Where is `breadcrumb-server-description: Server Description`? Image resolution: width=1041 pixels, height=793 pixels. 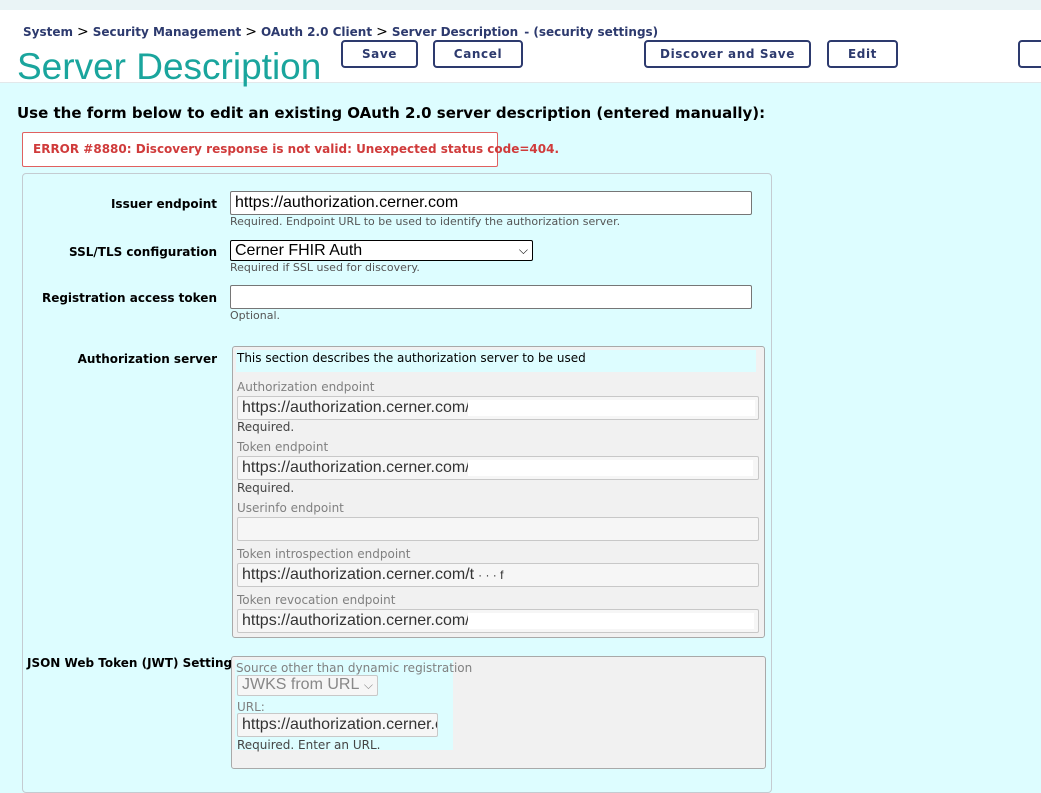 breadcrumb-server-description: Server Description is located at coordinates (455, 32).